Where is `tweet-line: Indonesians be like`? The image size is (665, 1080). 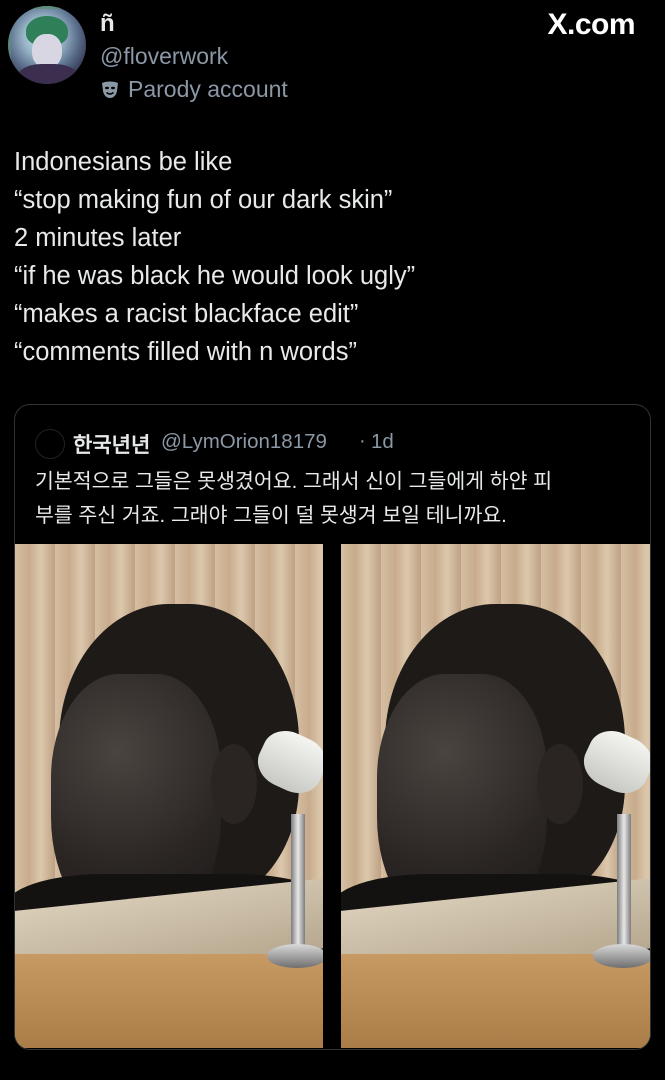 tweet-line: Indonesians be like is located at coordinates (123, 162).